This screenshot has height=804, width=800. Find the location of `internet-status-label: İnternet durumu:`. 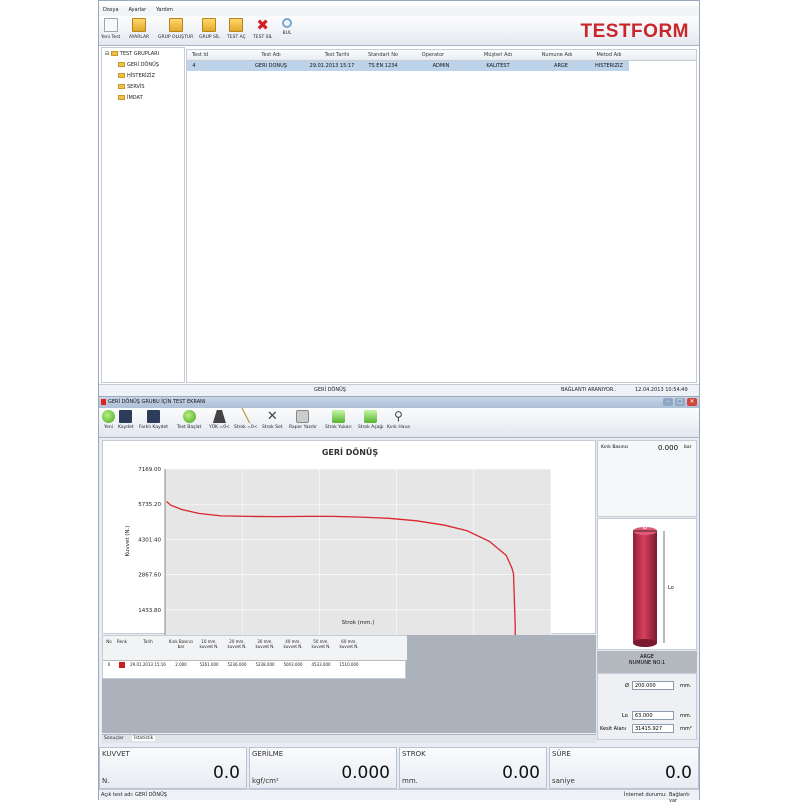

internet-status-label: İnternet durumu: is located at coordinates (645, 795).